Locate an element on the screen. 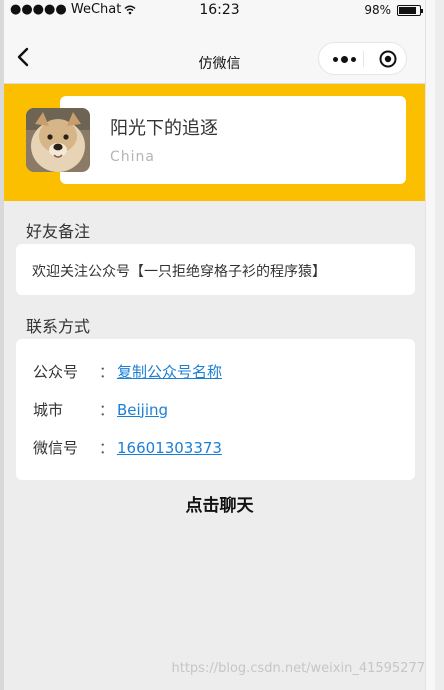 The height and width of the screenshot is (690, 444). status-bar: ●●●●● WeChat 16:23 98% is located at coordinates (219, 9).